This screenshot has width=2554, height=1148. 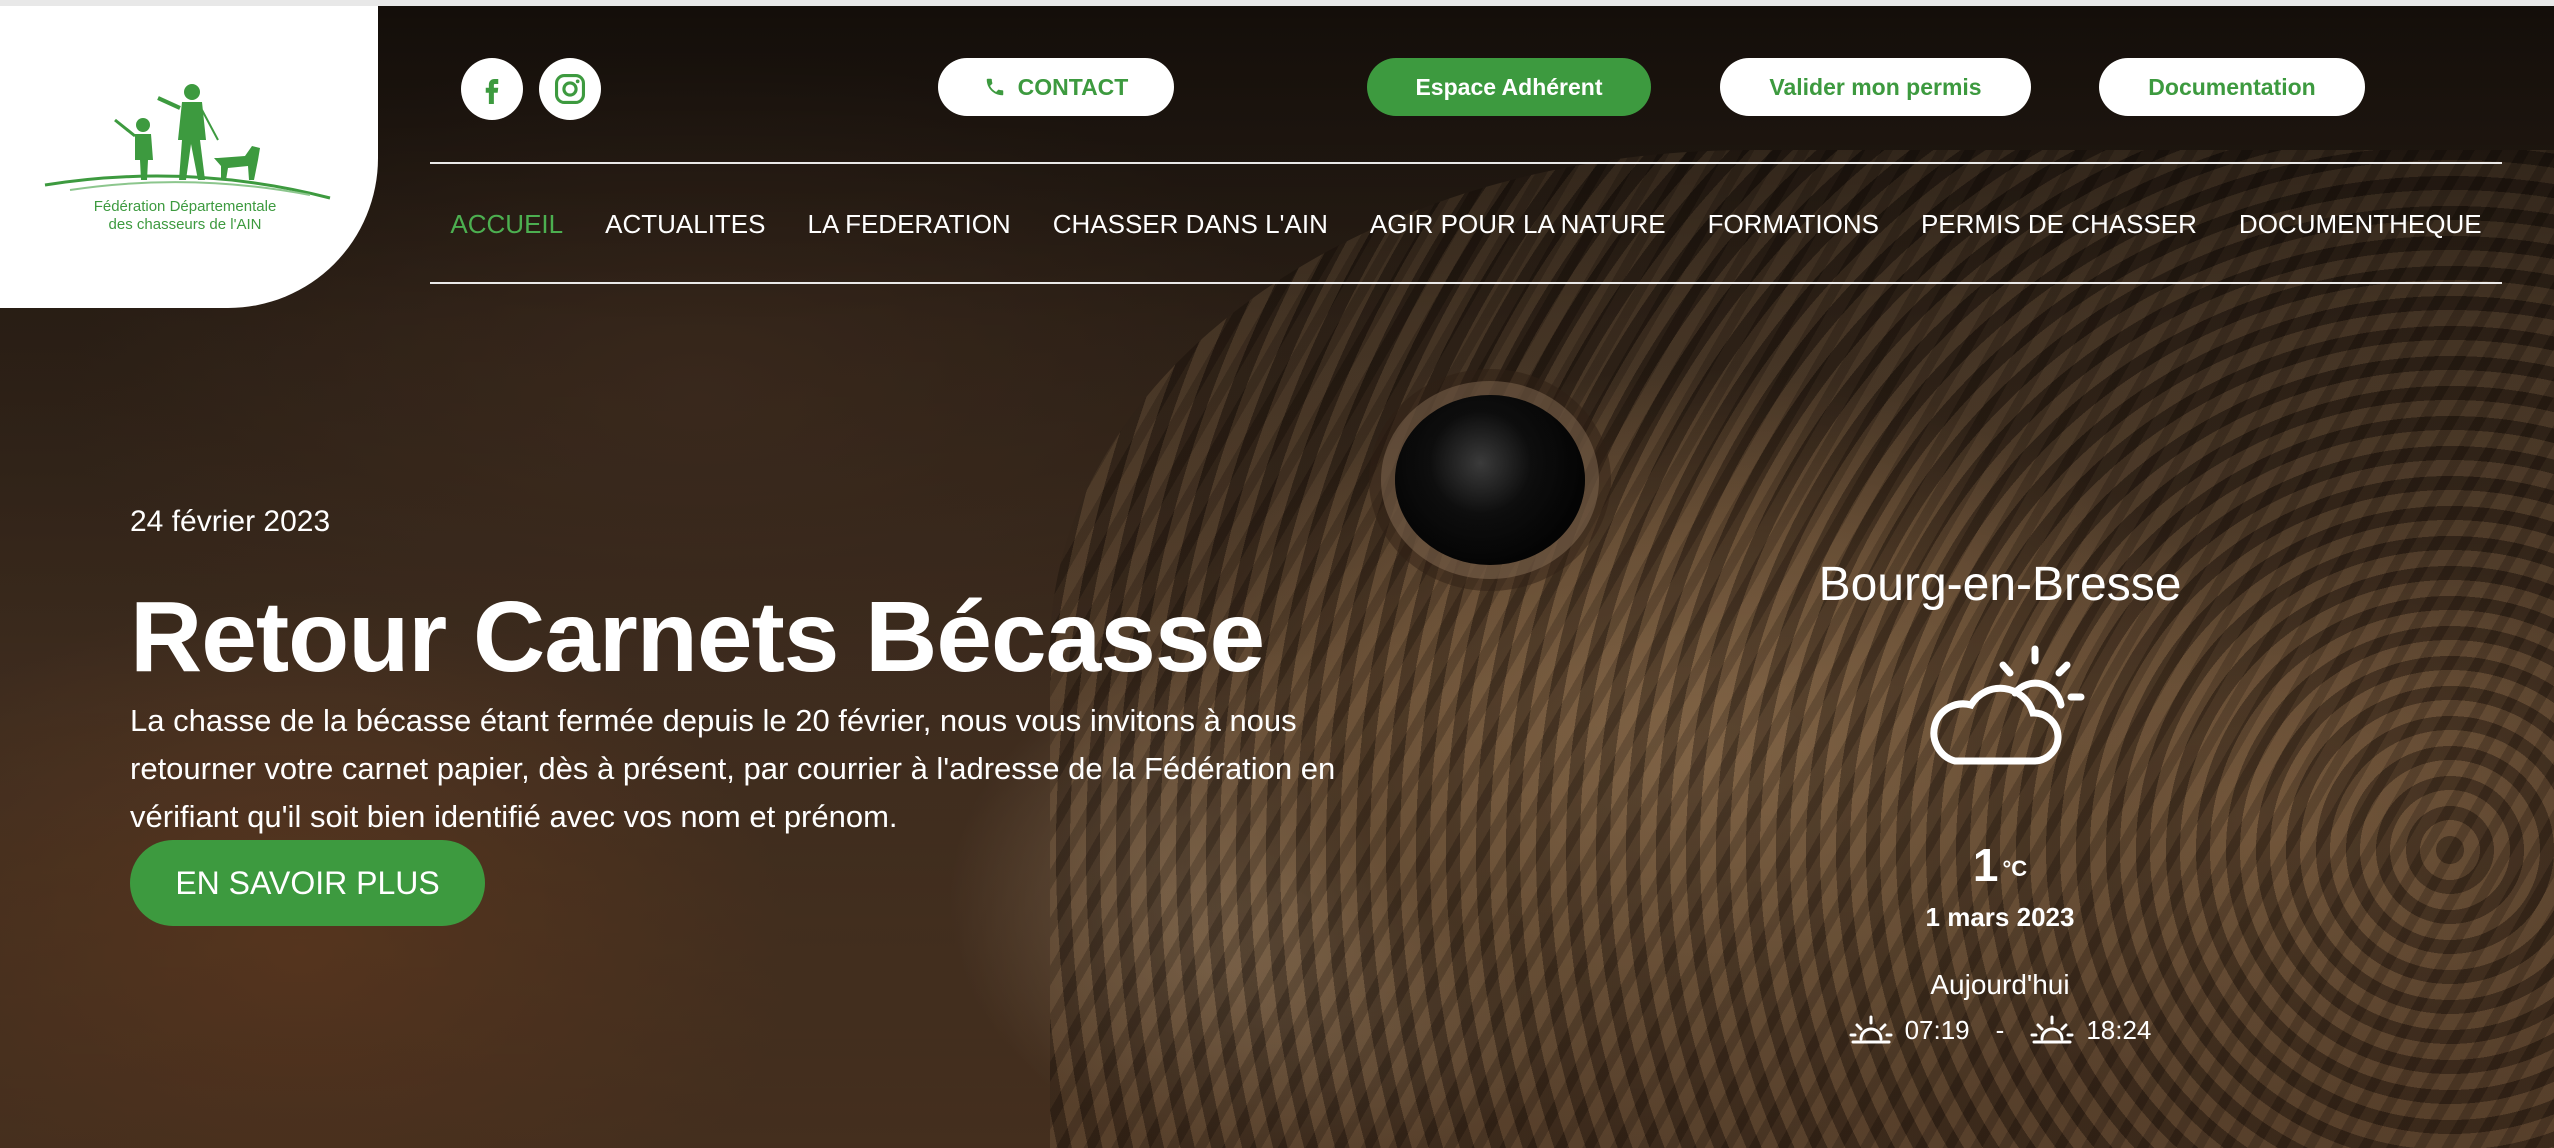 I want to click on documentation-label: Documentation, so click(x=2232, y=86).